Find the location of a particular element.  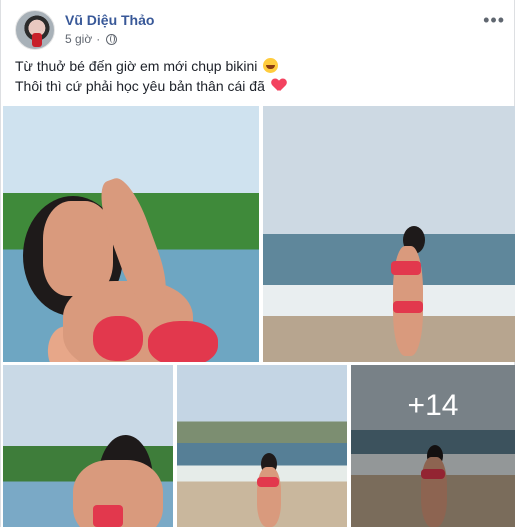

more-photos-overlay: +14 is located at coordinates (433, 446).